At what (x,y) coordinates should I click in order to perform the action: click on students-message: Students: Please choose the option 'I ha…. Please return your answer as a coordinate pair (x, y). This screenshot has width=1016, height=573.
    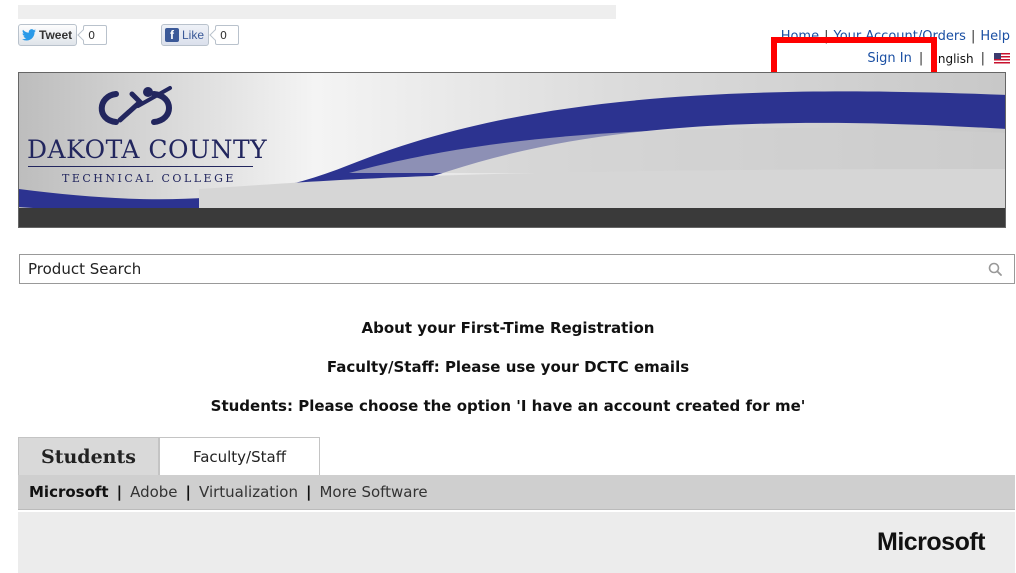
    Looking at the image, I should click on (508, 406).